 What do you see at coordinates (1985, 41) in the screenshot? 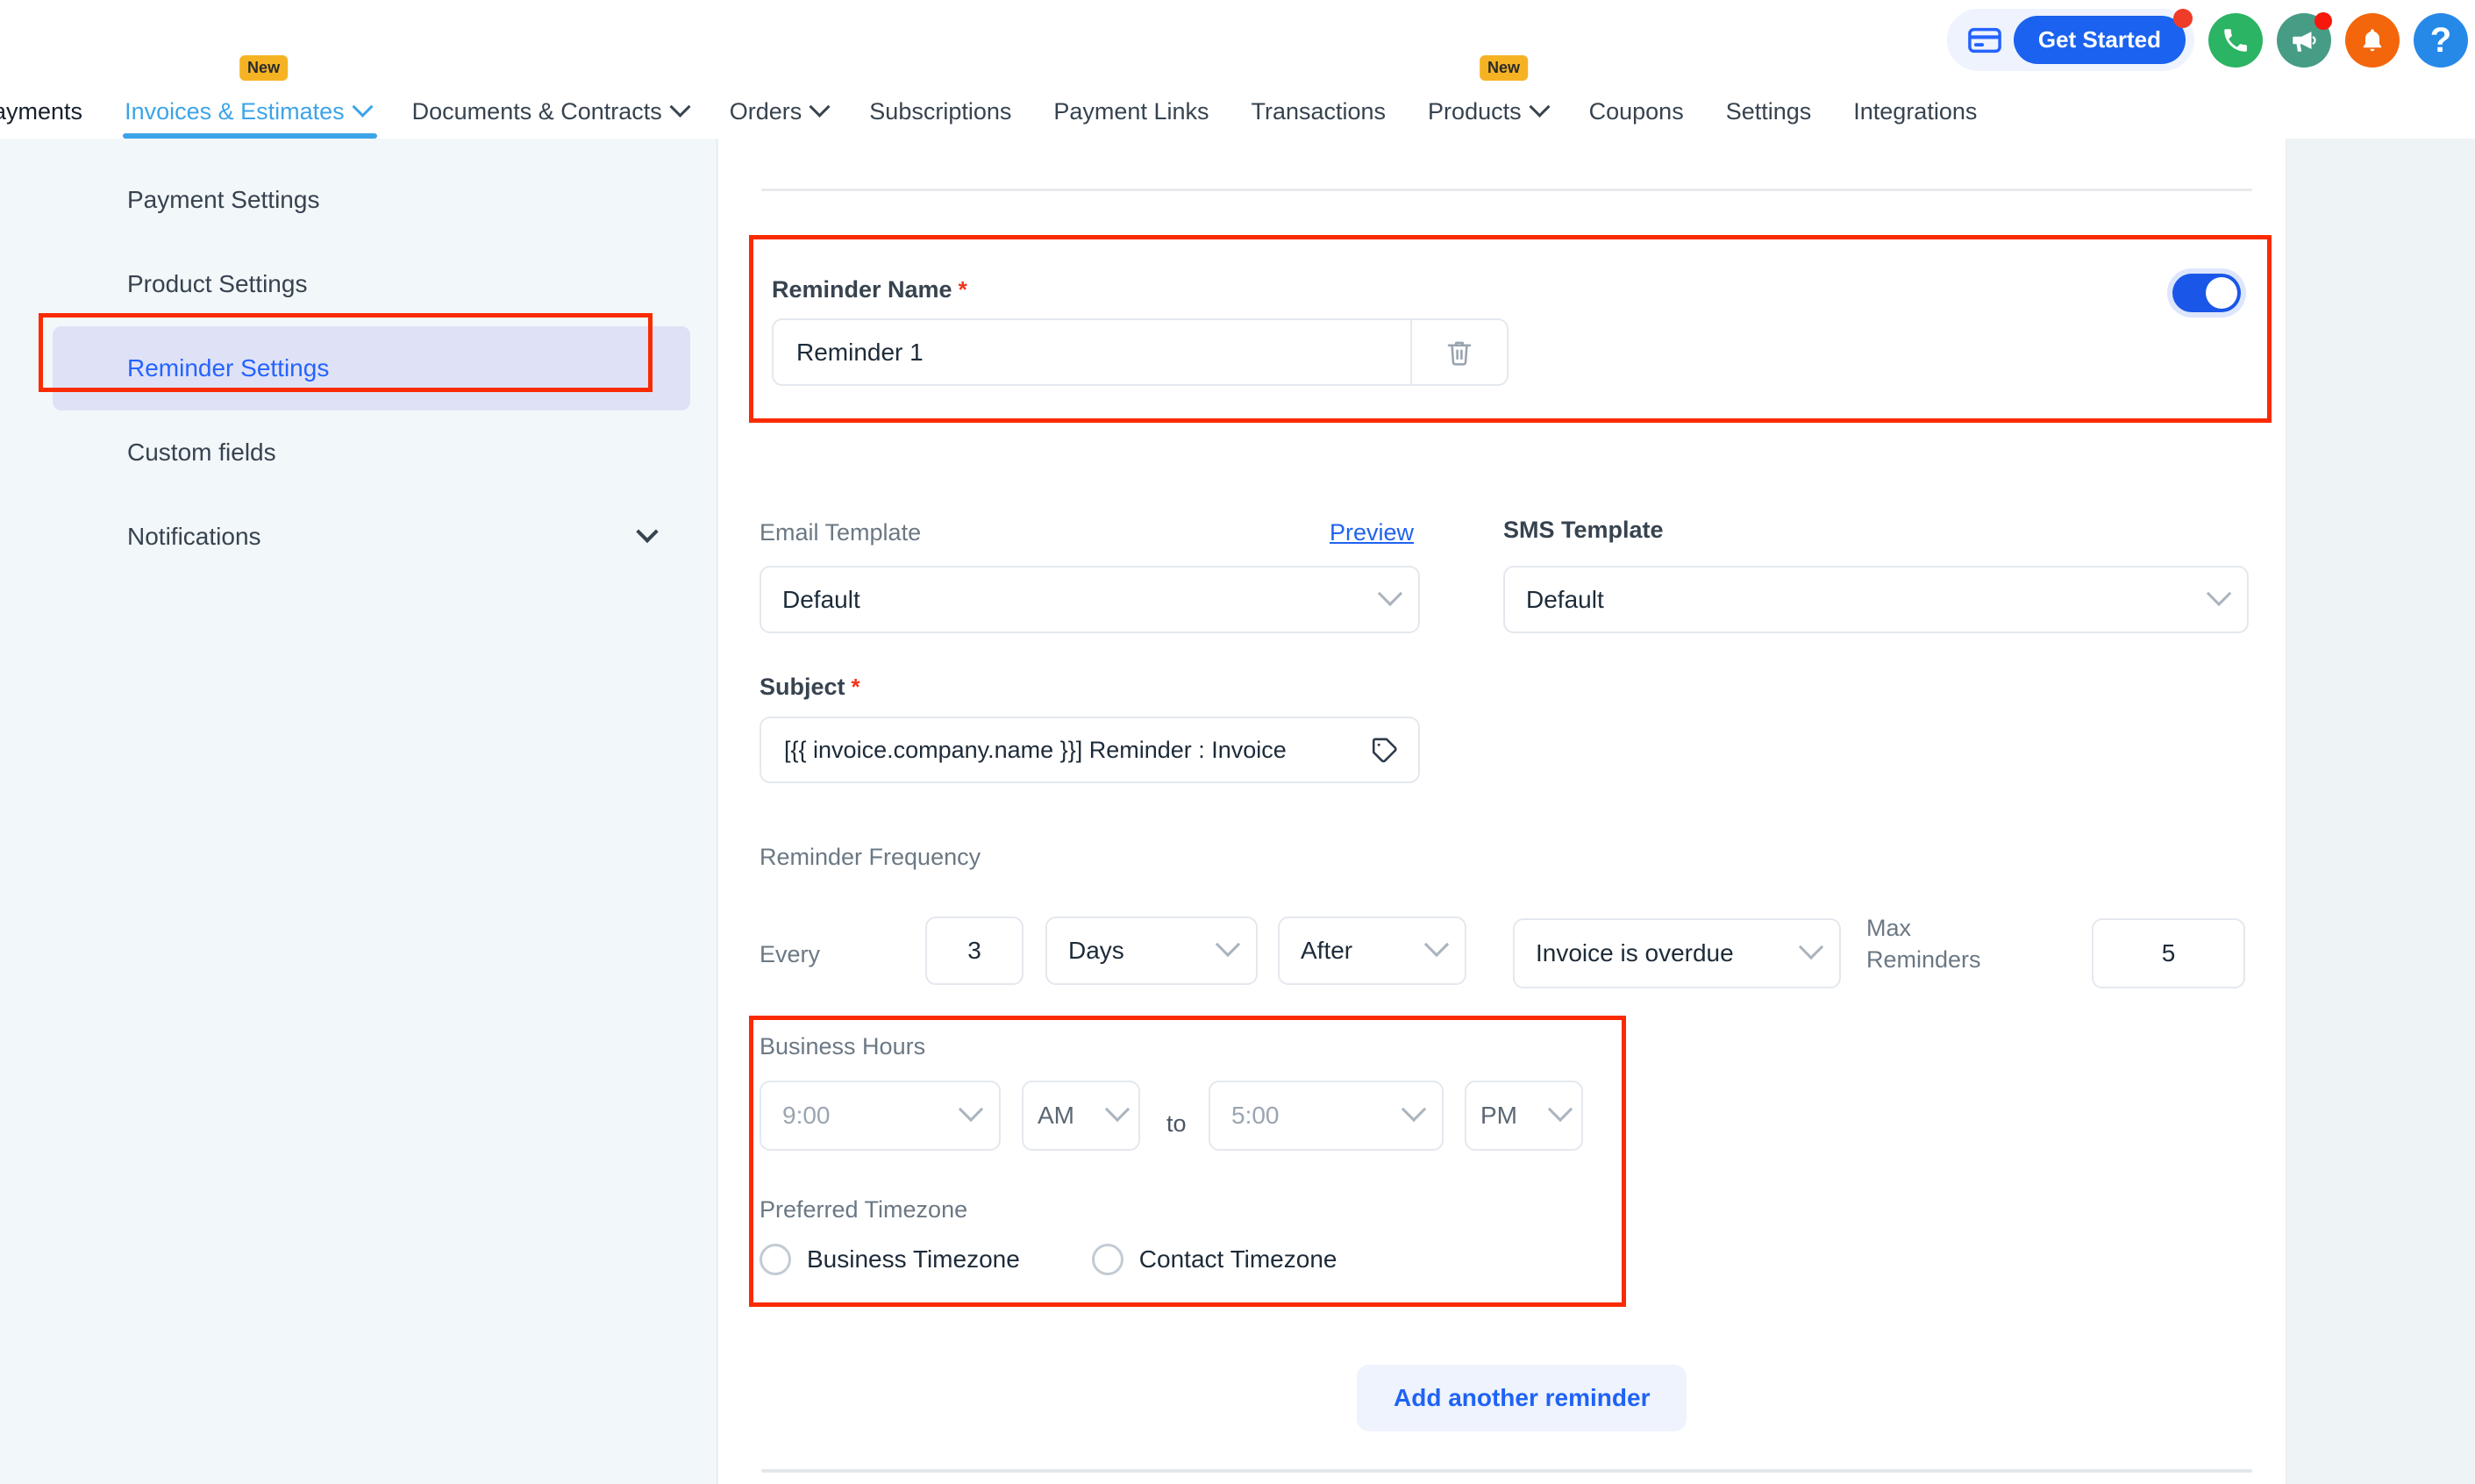
I see `credit-card-icon` at bounding box center [1985, 41].